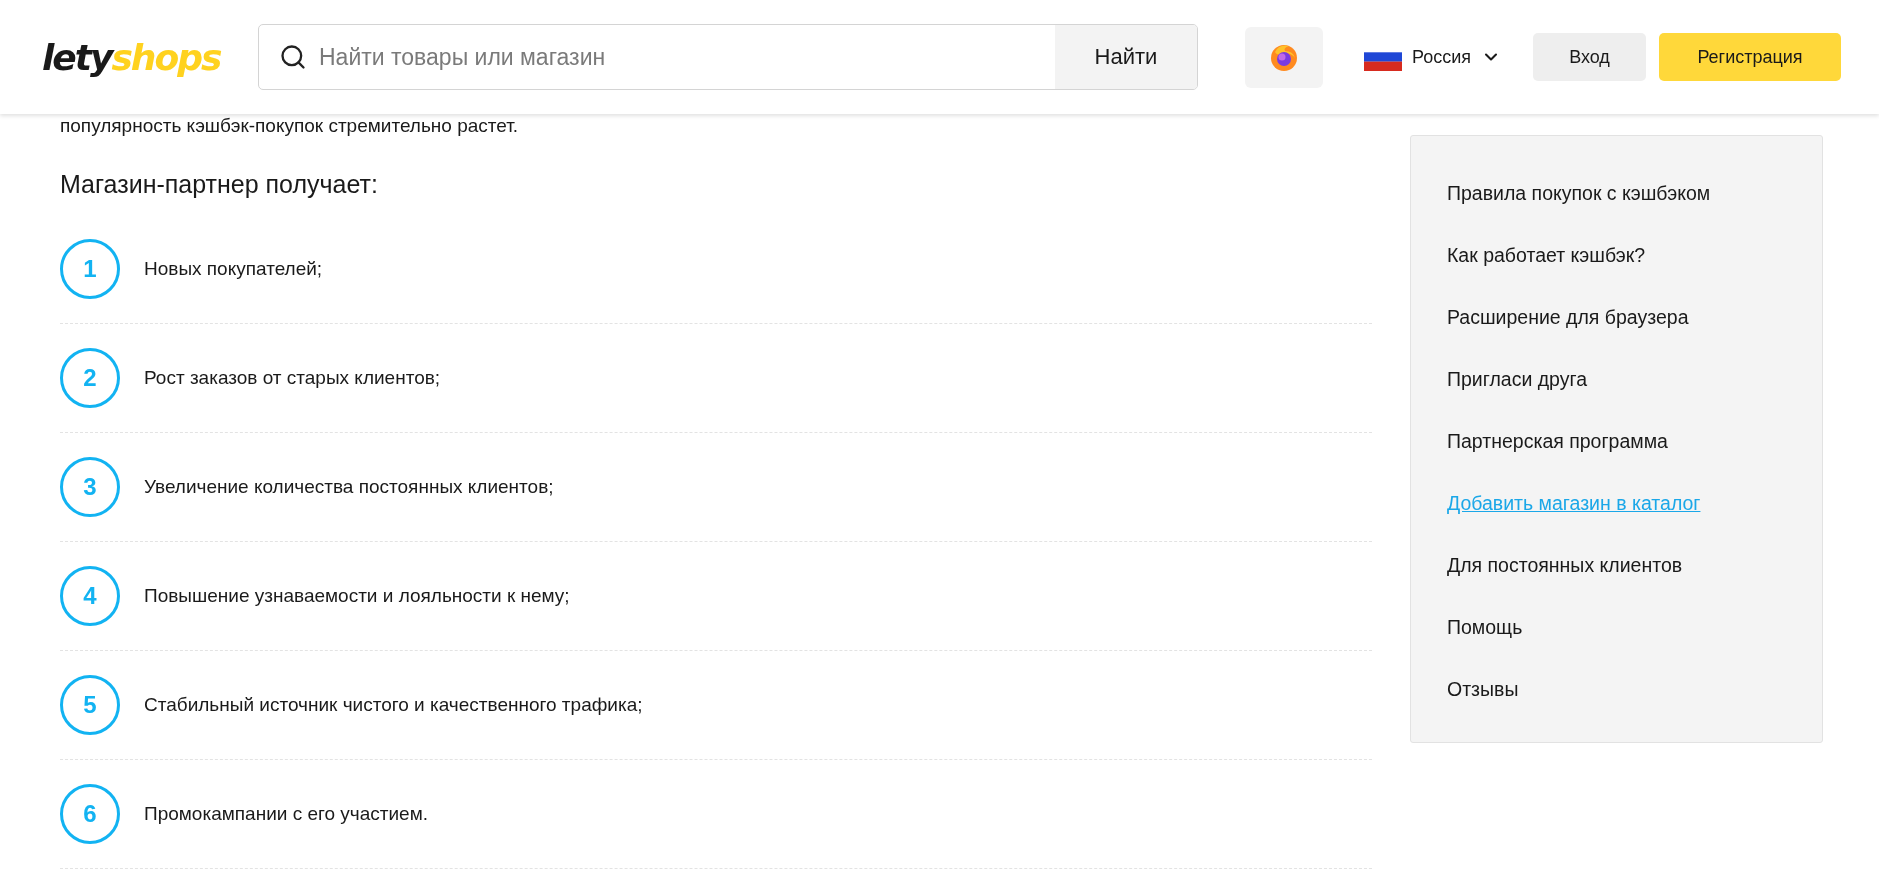 Image resolution: width=1879 pixels, height=875 pixels. What do you see at coordinates (1616, 317) in the screenshot?
I see `sidebar-link: Расширение для браузера` at bounding box center [1616, 317].